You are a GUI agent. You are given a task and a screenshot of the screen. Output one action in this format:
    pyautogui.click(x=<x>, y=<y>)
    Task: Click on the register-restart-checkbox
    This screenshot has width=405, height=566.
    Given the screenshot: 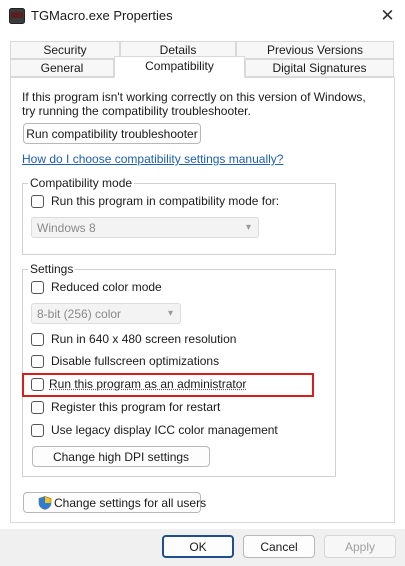 What is the action you would take?
    pyautogui.click(x=37, y=407)
    